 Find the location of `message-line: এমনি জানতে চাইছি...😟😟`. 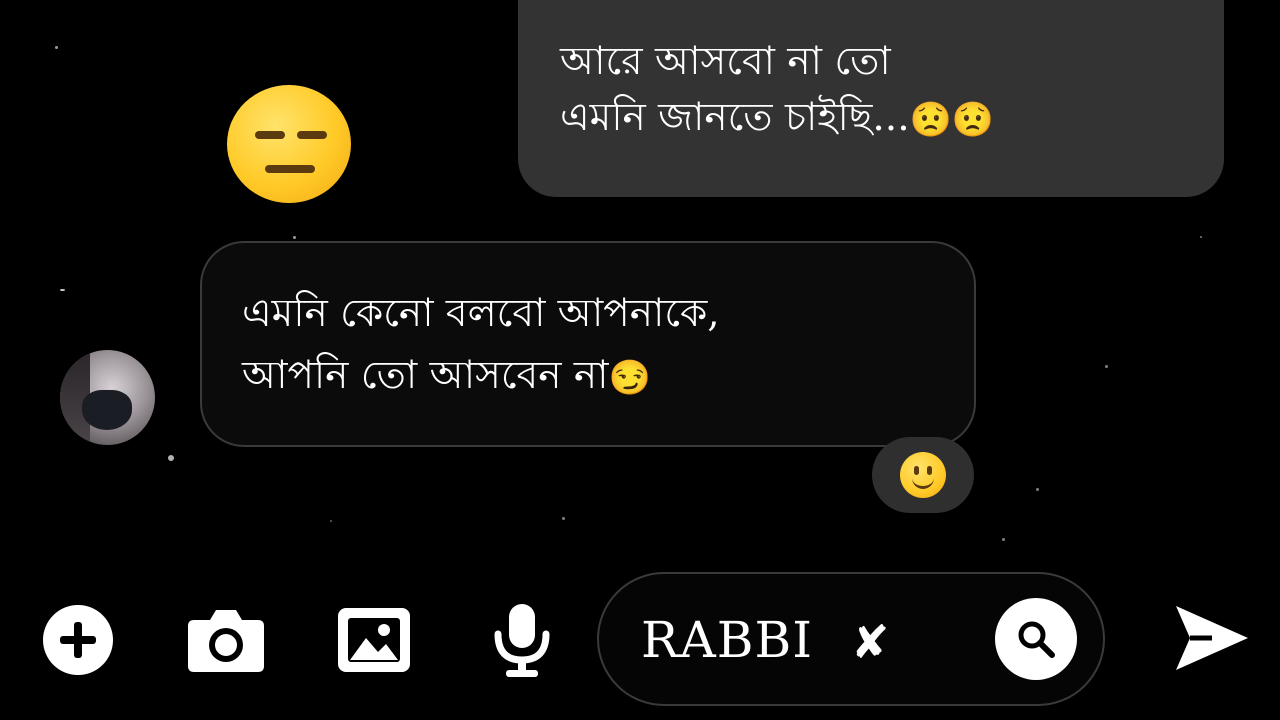

message-line: এমনি জানতে চাইছি...😟😟 is located at coordinates (877, 119).